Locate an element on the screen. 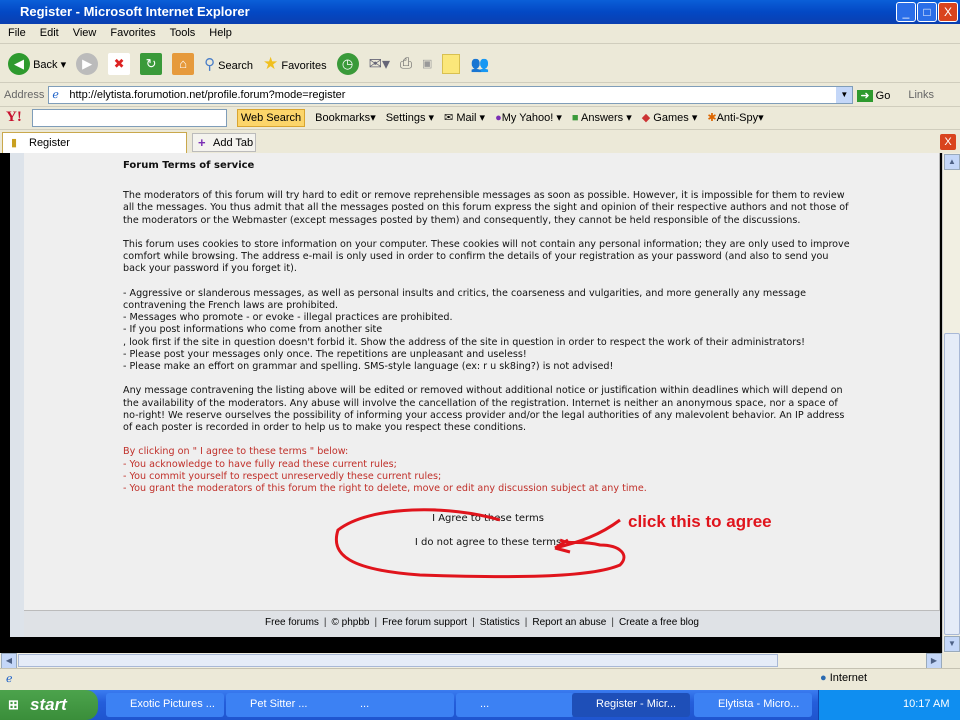  menu-file: File is located at coordinates (17, 33).